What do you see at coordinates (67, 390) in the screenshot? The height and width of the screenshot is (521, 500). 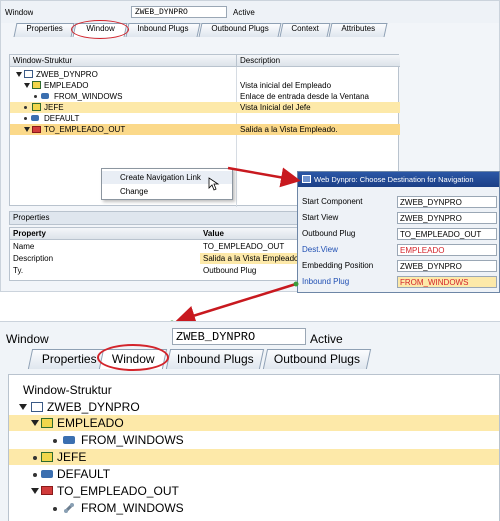 I see `tree-header: Window-Struktur` at bounding box center [67, 390].